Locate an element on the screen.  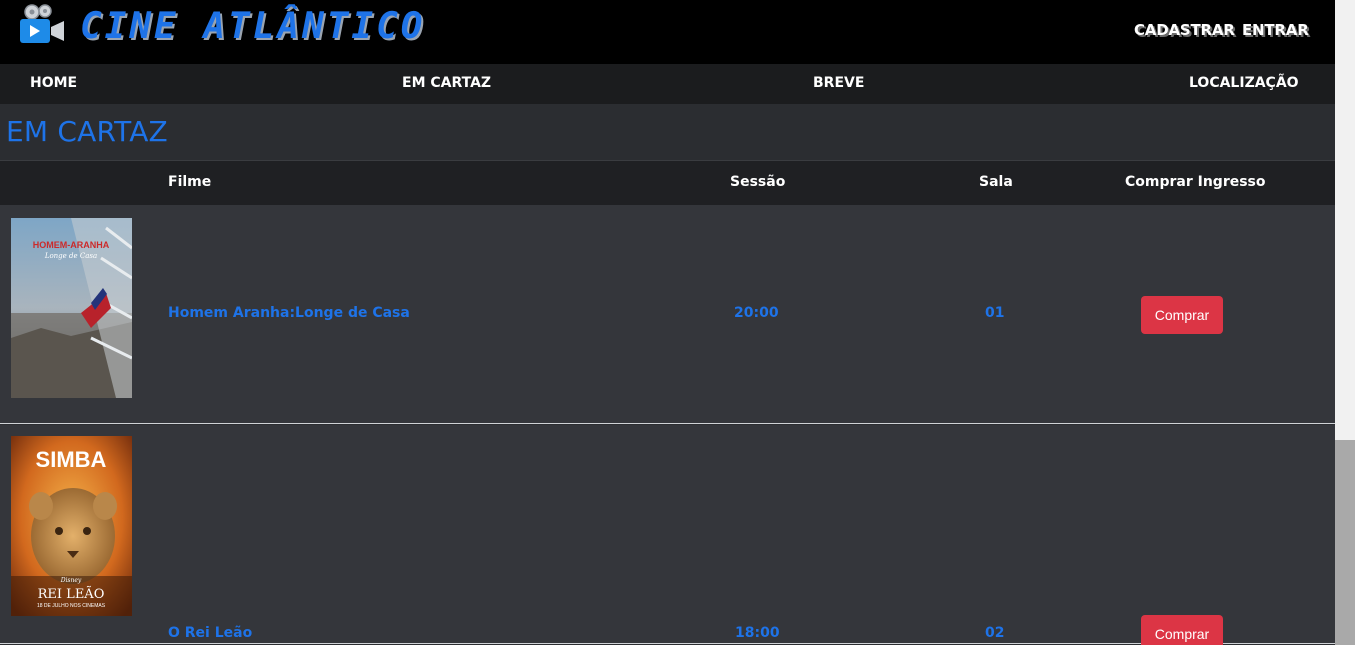
login-link: ENTRAR is located at coordinates (1275, 30).